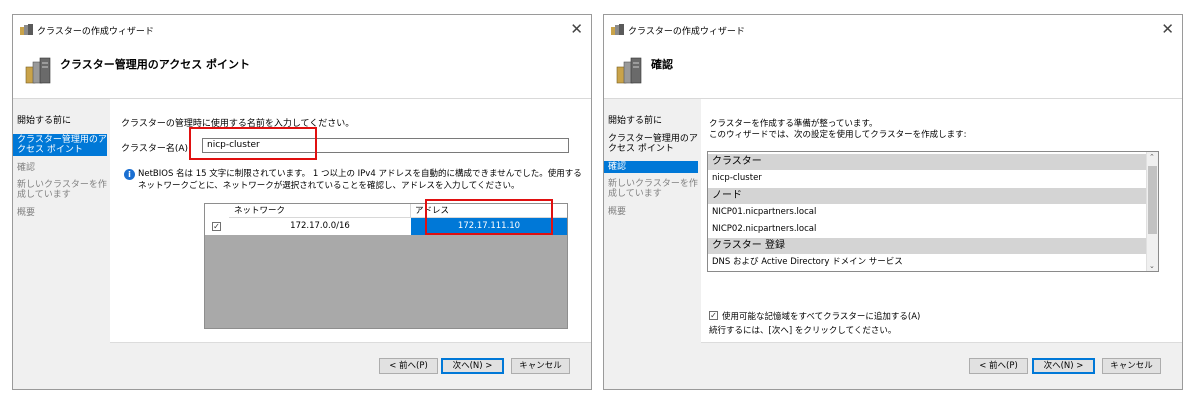 This screenshot has height=395, width=1193. I want to click on summary-value-registration: DNS および Active Directory ドメイン サービス, so click(807, 262).